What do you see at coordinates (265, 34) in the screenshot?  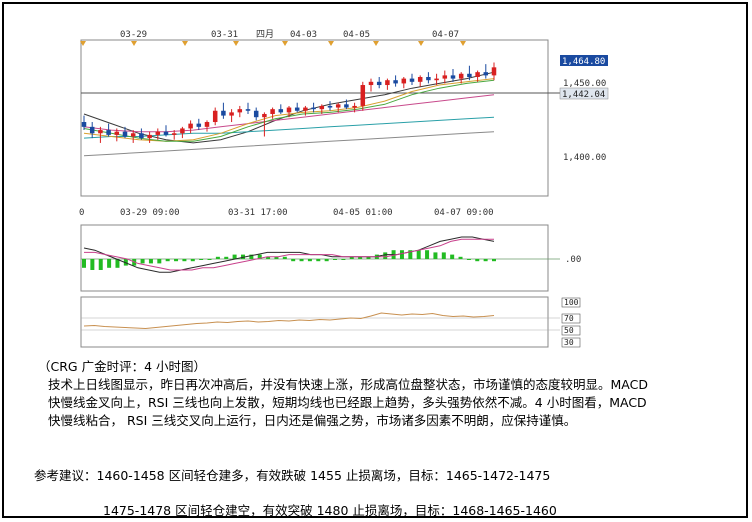 I see `top-date-label: 四月` at bounding box center [265, 34].